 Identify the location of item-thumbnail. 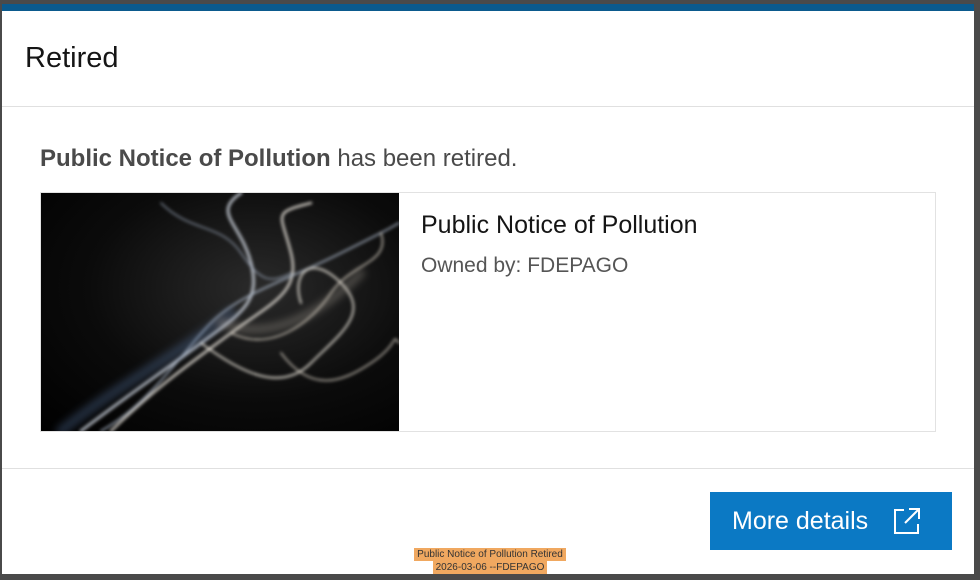
(220, 312).